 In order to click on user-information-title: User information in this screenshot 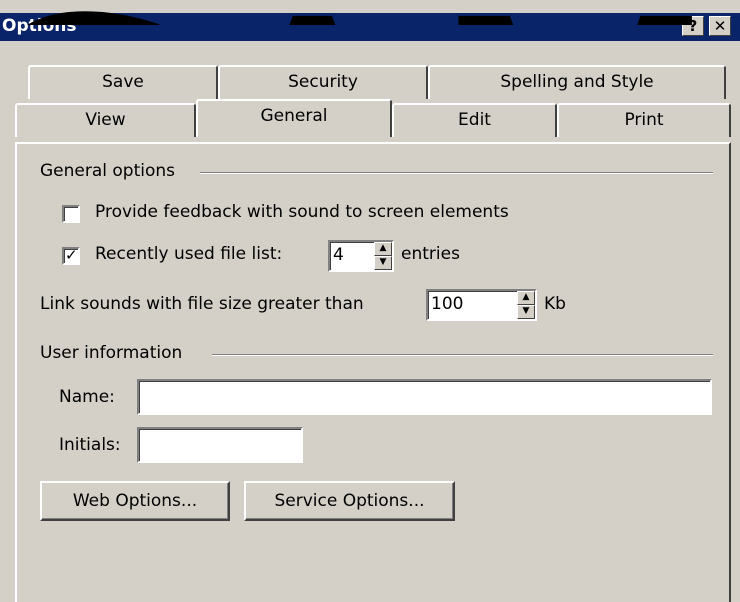, I will do `click(111, 353)`.